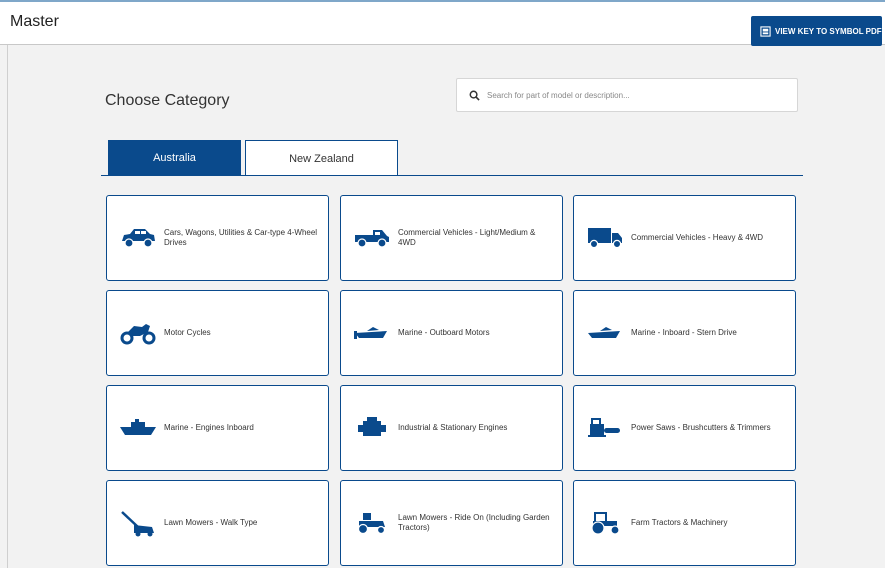 This screenshot has height=568, width=885. I want to click on category-label: Commercial Vehicles - Heavy & 4WD, so click(697, 237).